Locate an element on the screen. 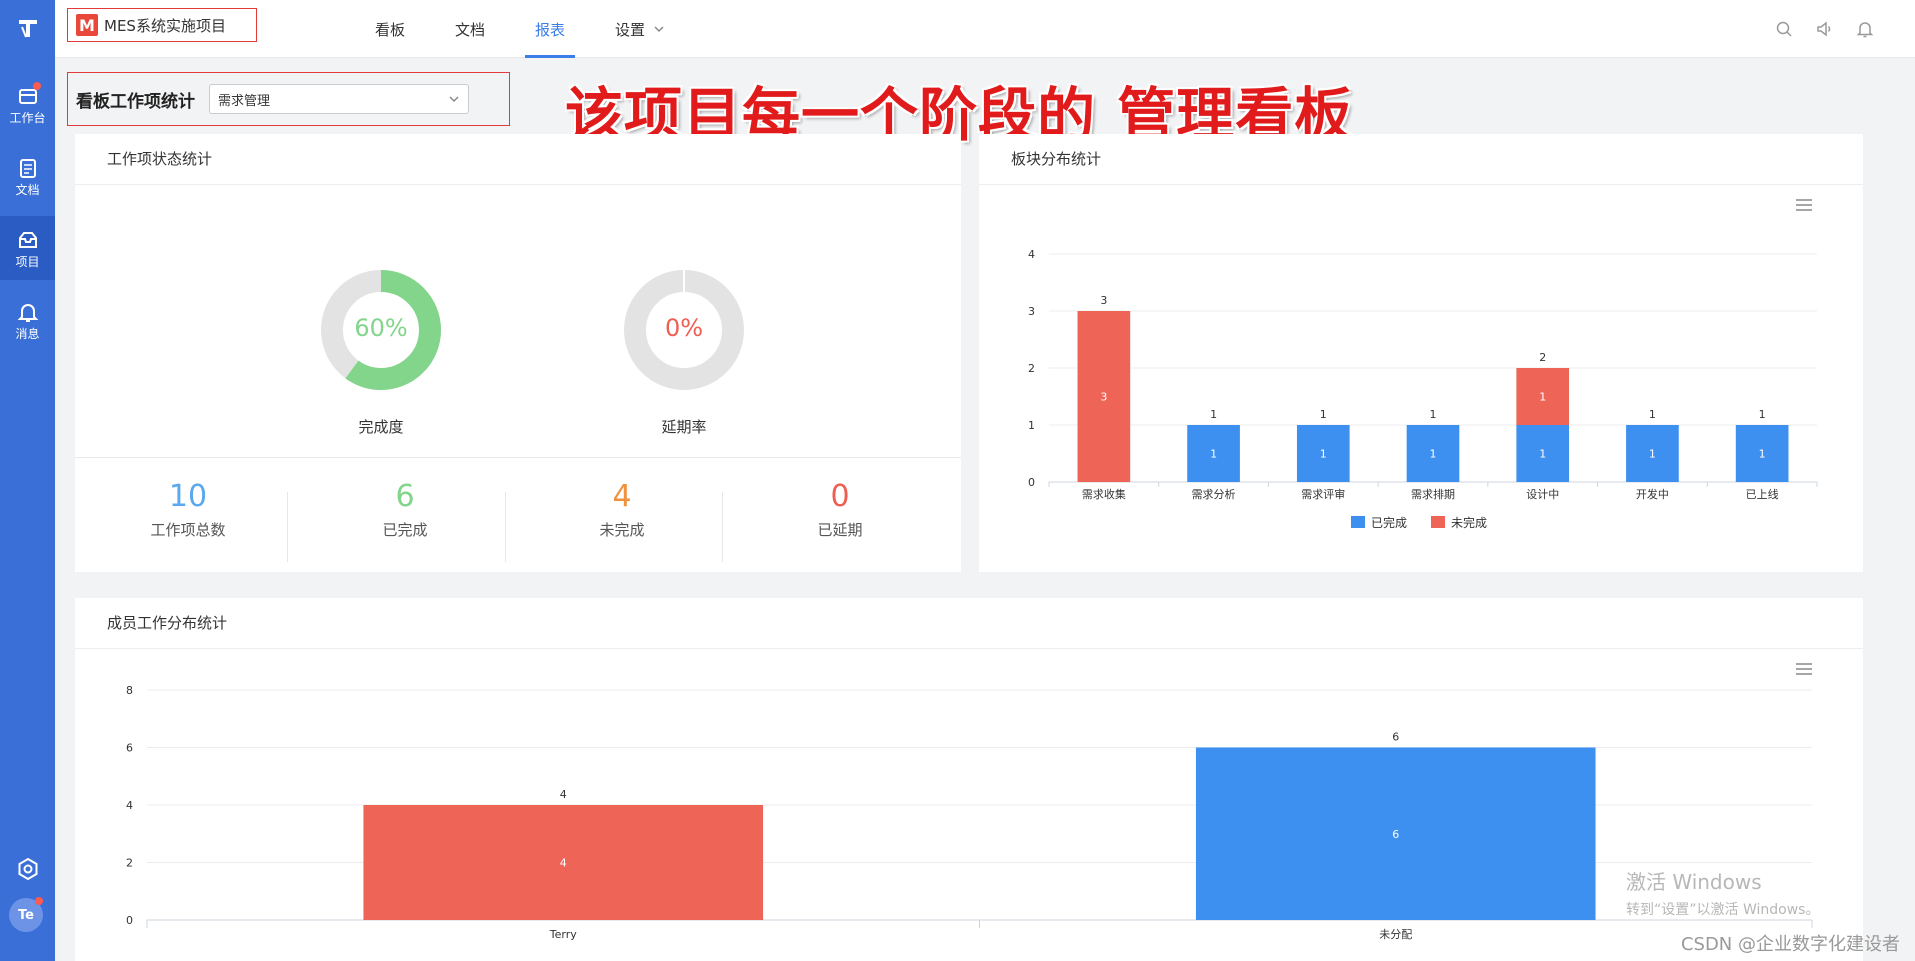  windows-activation-watermark: 激活 Windows 转到“设置”以激活 Windows。 is located at coordinates (1722, 892).